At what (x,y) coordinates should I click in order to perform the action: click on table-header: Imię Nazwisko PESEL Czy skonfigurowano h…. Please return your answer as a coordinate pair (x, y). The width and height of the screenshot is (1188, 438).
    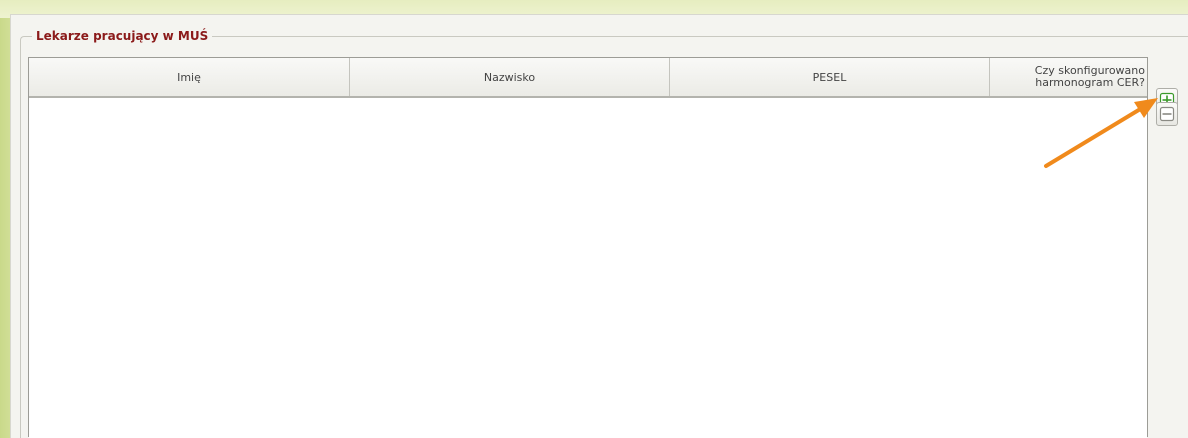
    Looking at the image, I should click on (588, 78).